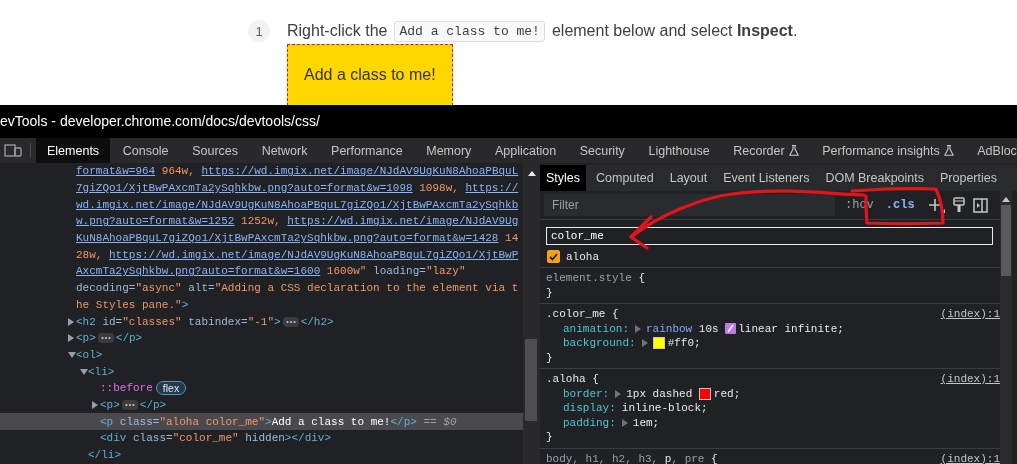  What do you see at coordinates (261, 321) in the screenshot?
I see `attribute-value: "-1"` at bounding box center [261, 321].